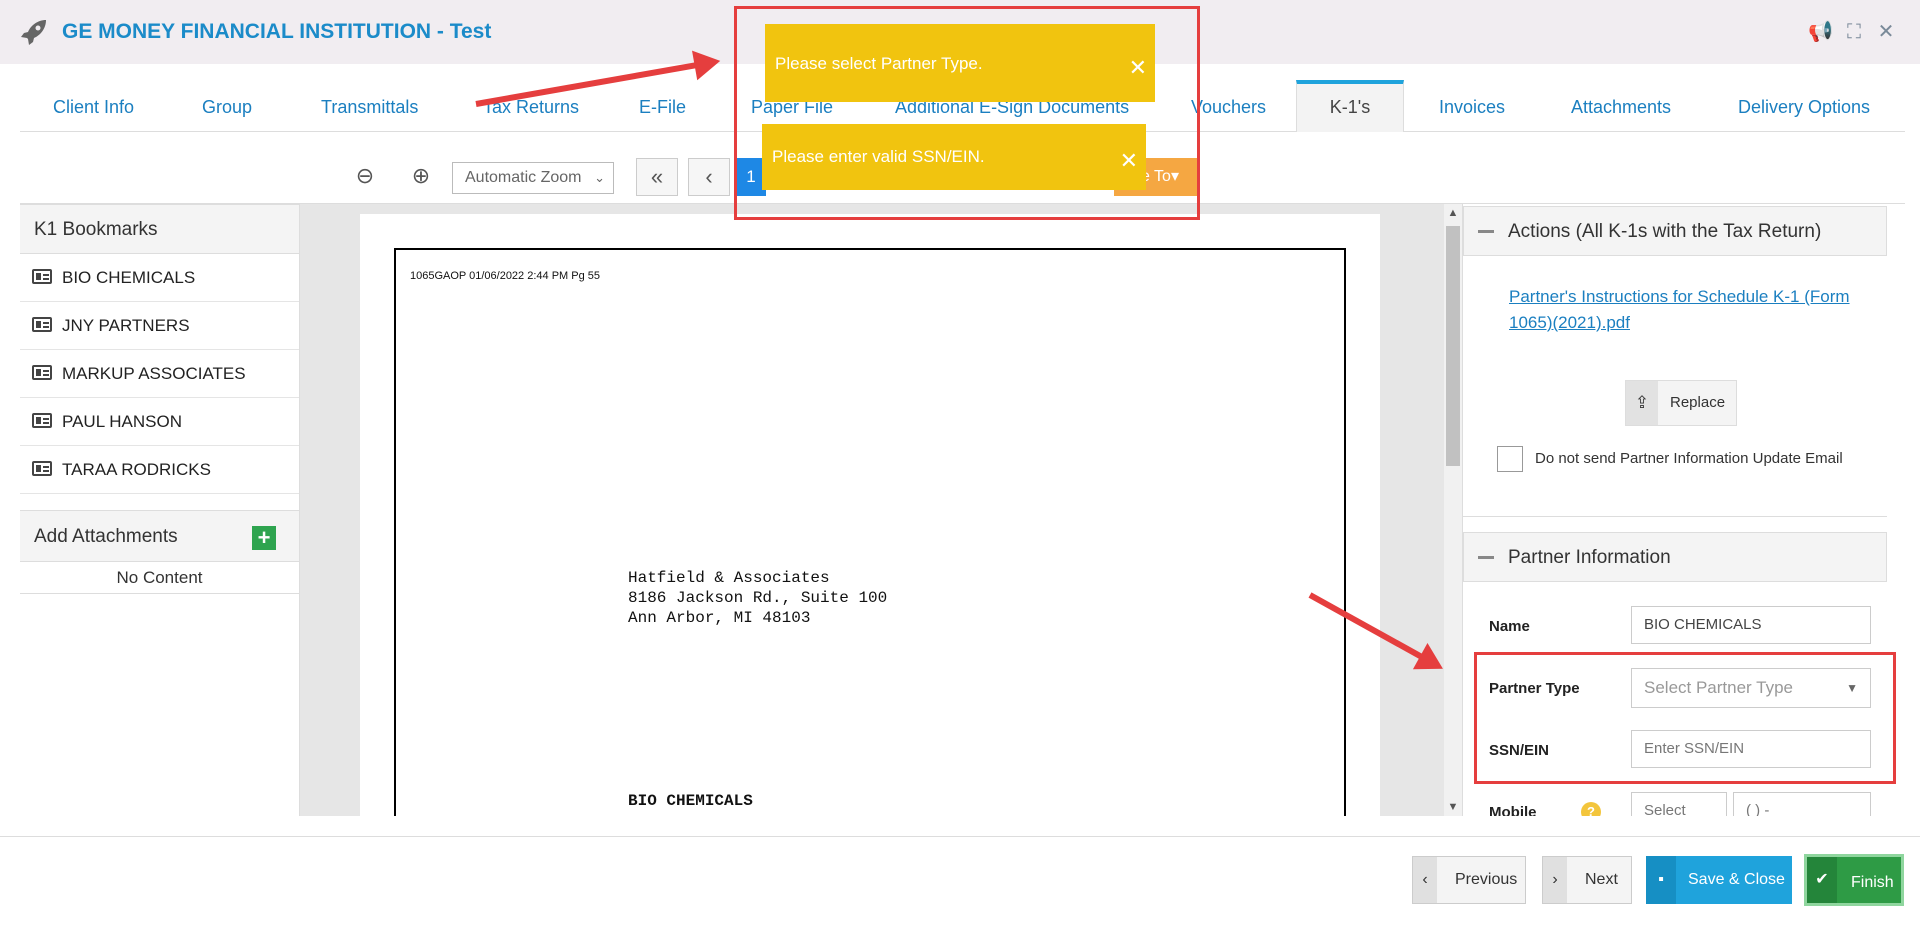  Describe the element at coordinates (1486, 879) in the screenshot. I see `previous-label: Previous` at that location.